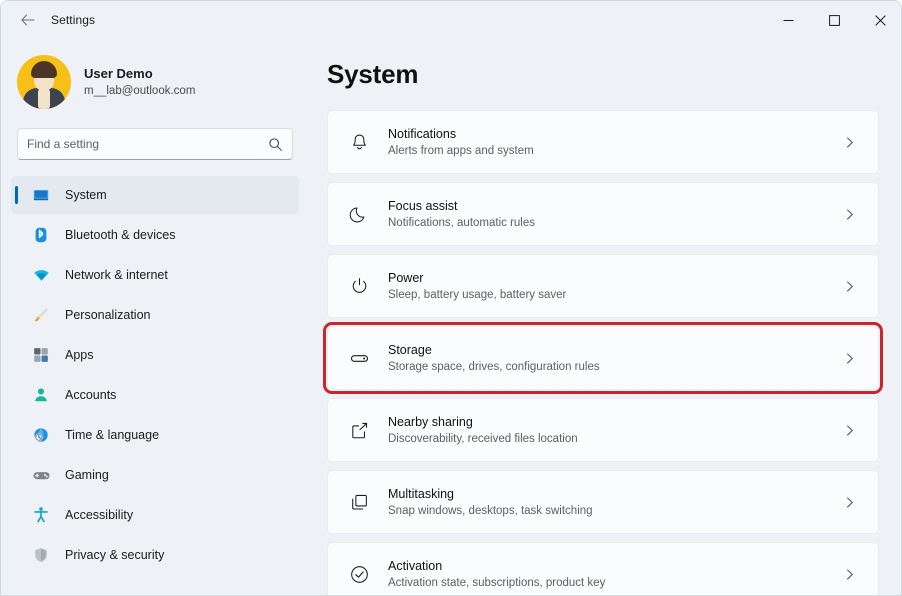  I want to click on sidebar-item-label: Time & language, so click(112, 435).